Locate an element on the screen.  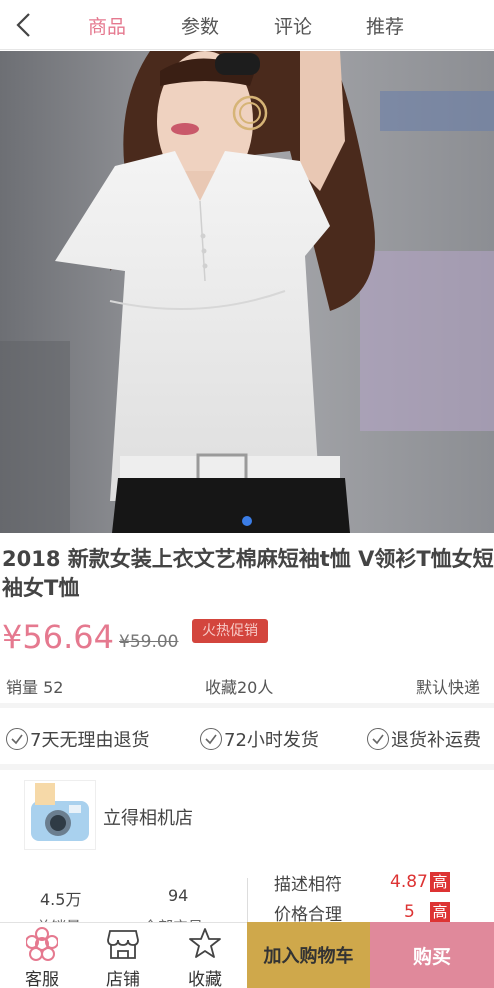
footer-label: 客服 is located at coordinates (42, 979).